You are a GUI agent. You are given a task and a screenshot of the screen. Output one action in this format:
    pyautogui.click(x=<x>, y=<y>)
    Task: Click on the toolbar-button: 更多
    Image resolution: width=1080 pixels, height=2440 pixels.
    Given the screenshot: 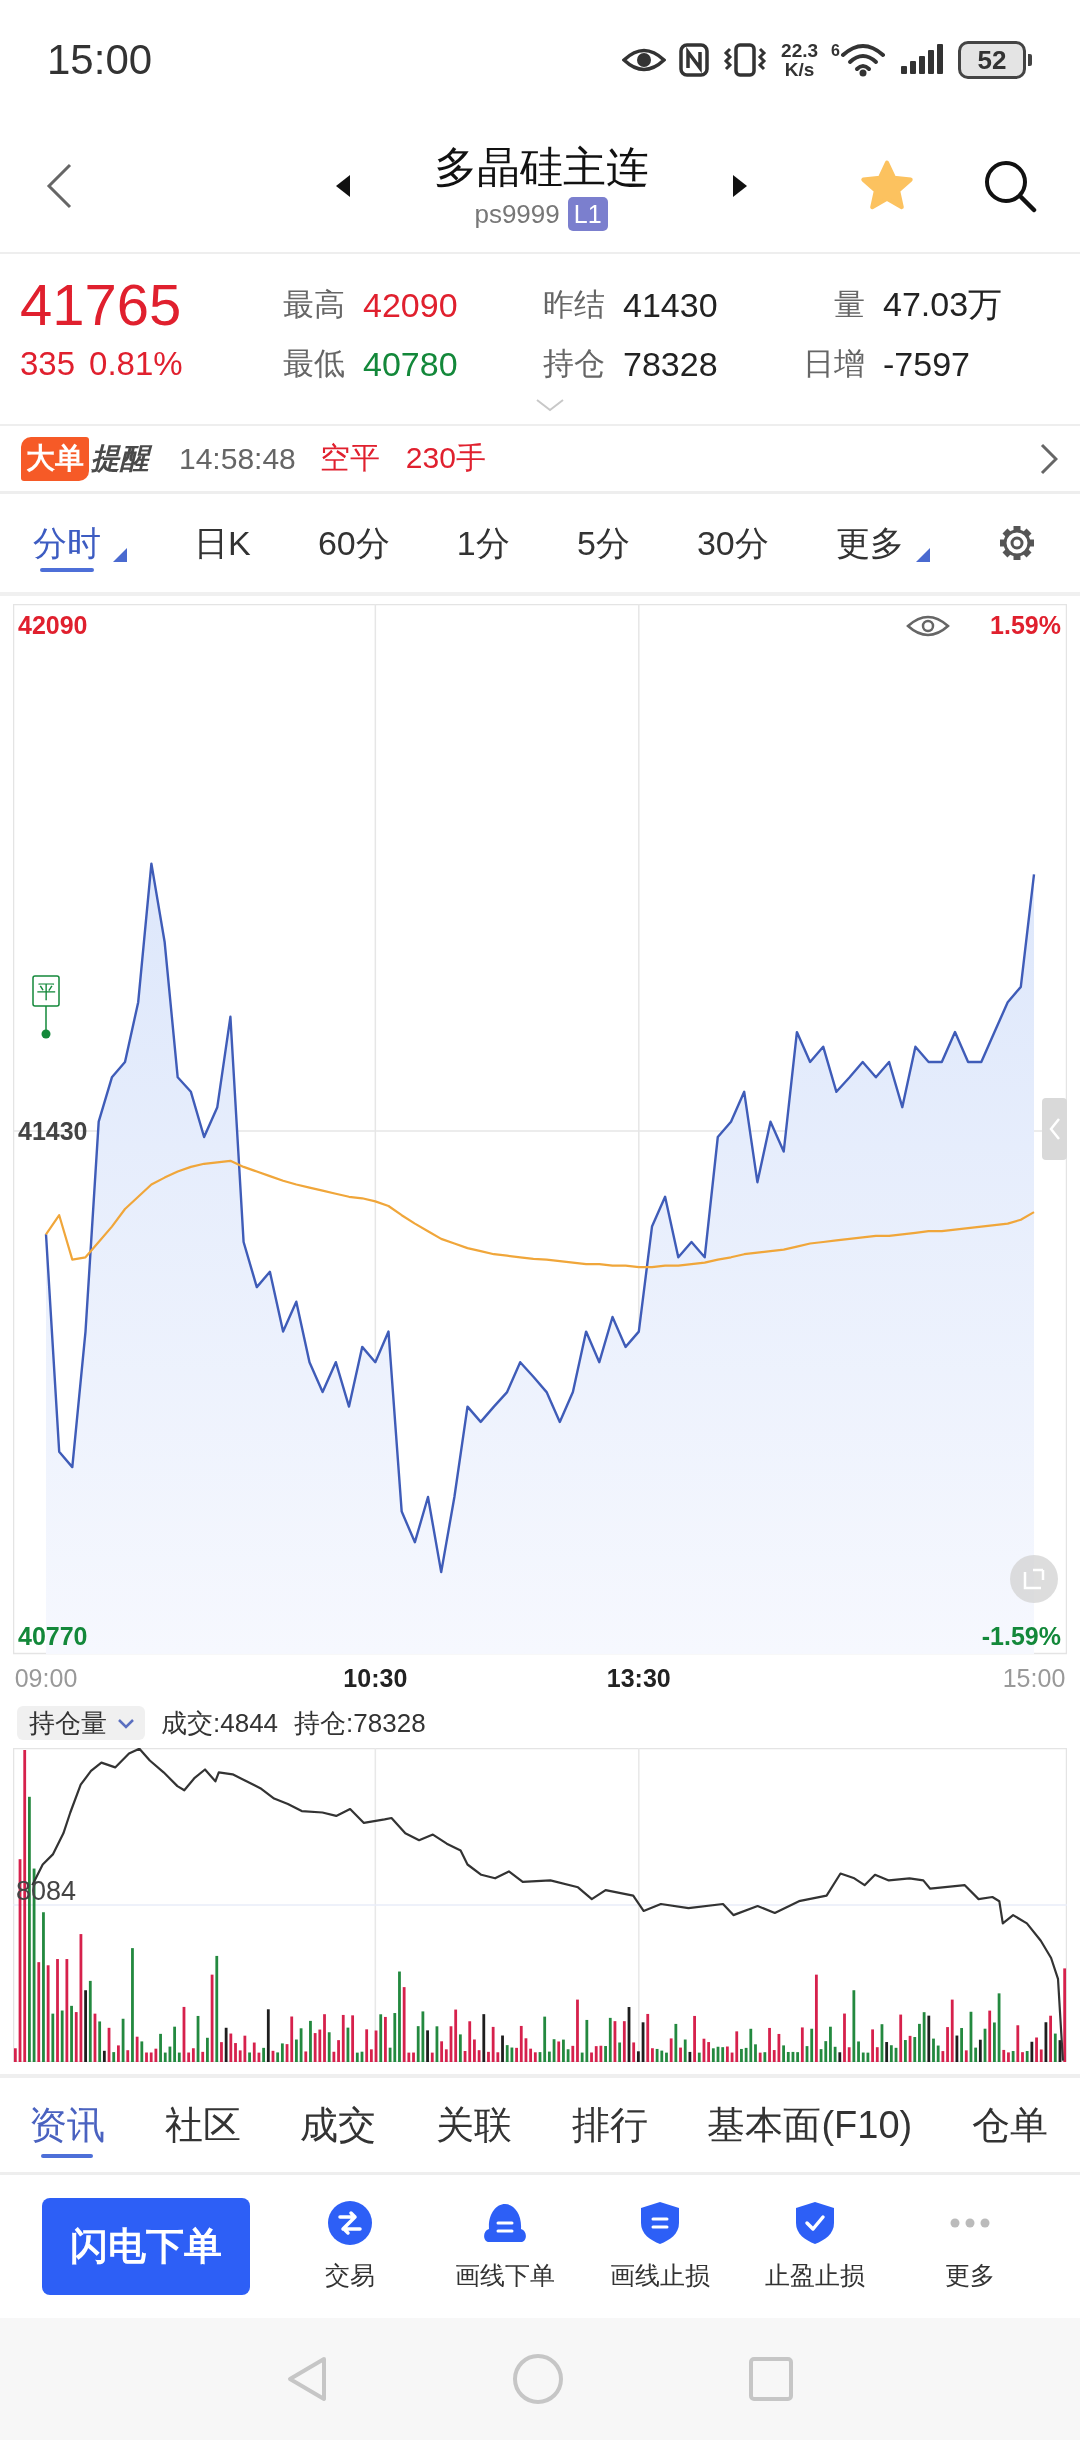 What is the action you would take?
    pyautogui.click(x=969, y=2246)
    